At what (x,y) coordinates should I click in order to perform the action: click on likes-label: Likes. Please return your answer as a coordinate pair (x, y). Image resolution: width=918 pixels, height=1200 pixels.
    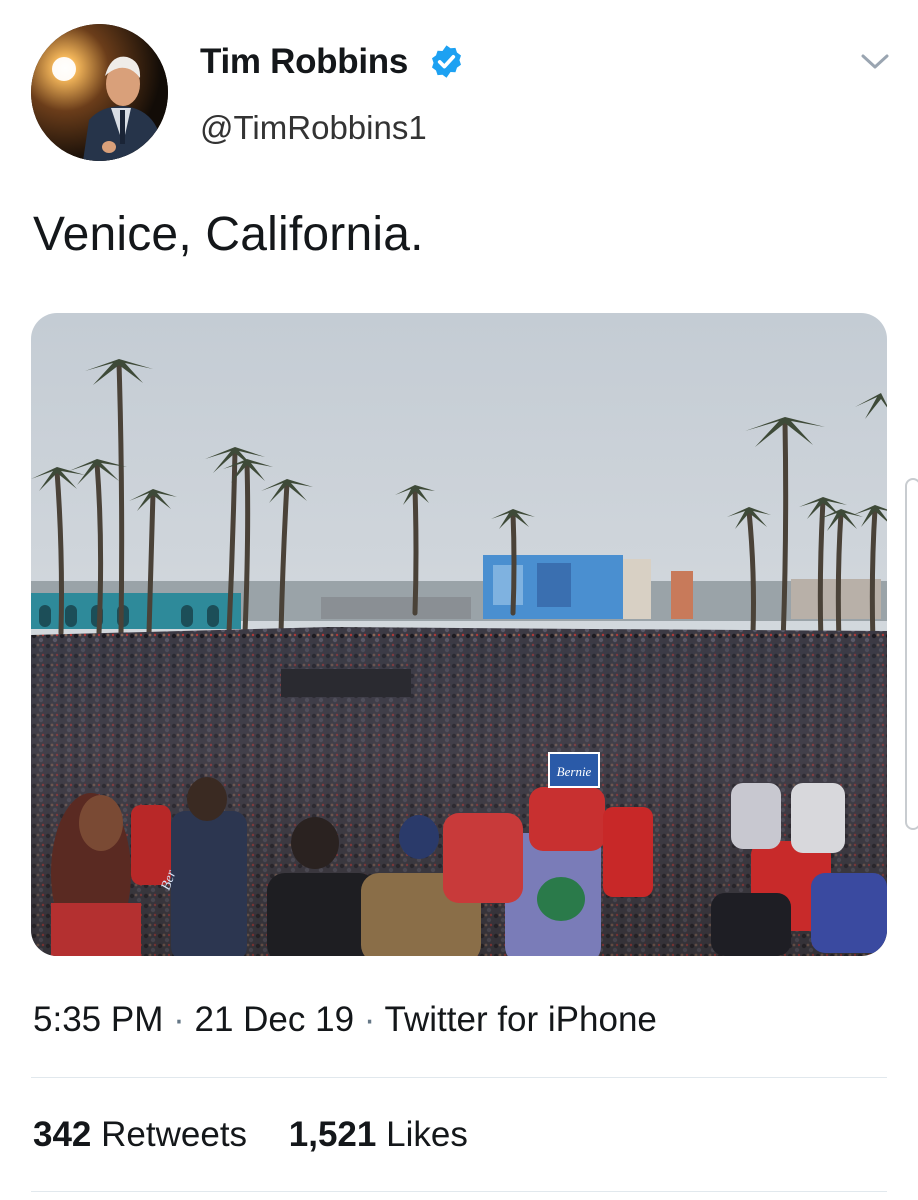
    Looking at the image, I should click on (427, 1134).